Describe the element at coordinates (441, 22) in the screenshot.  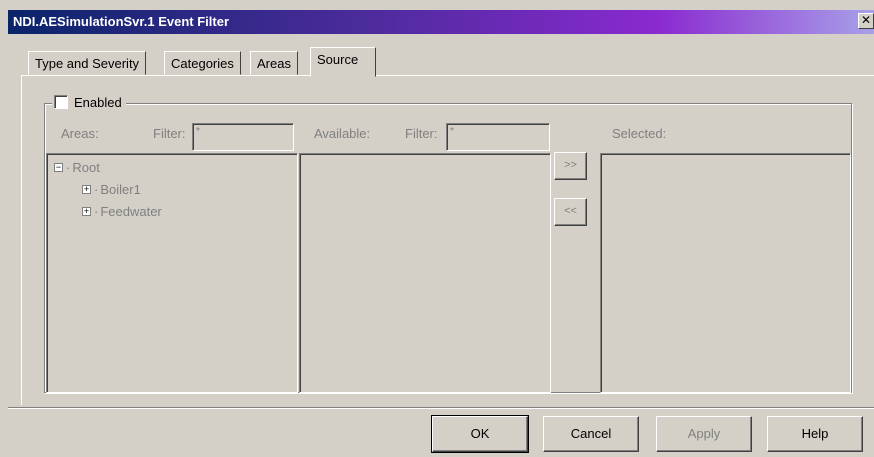
I see `title-bar: NDI.AESimulationSvr.1 Event Filter ✕` at that location.